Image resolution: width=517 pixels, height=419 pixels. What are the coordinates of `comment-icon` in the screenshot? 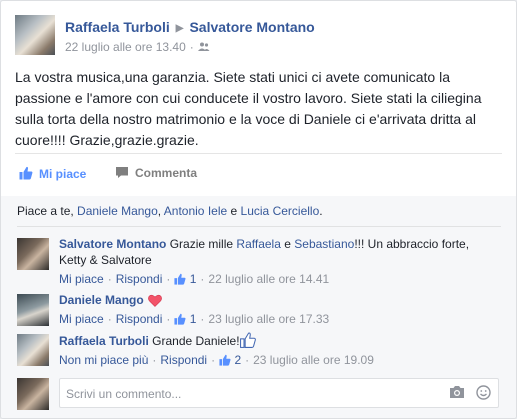 It's located at (122, 172).